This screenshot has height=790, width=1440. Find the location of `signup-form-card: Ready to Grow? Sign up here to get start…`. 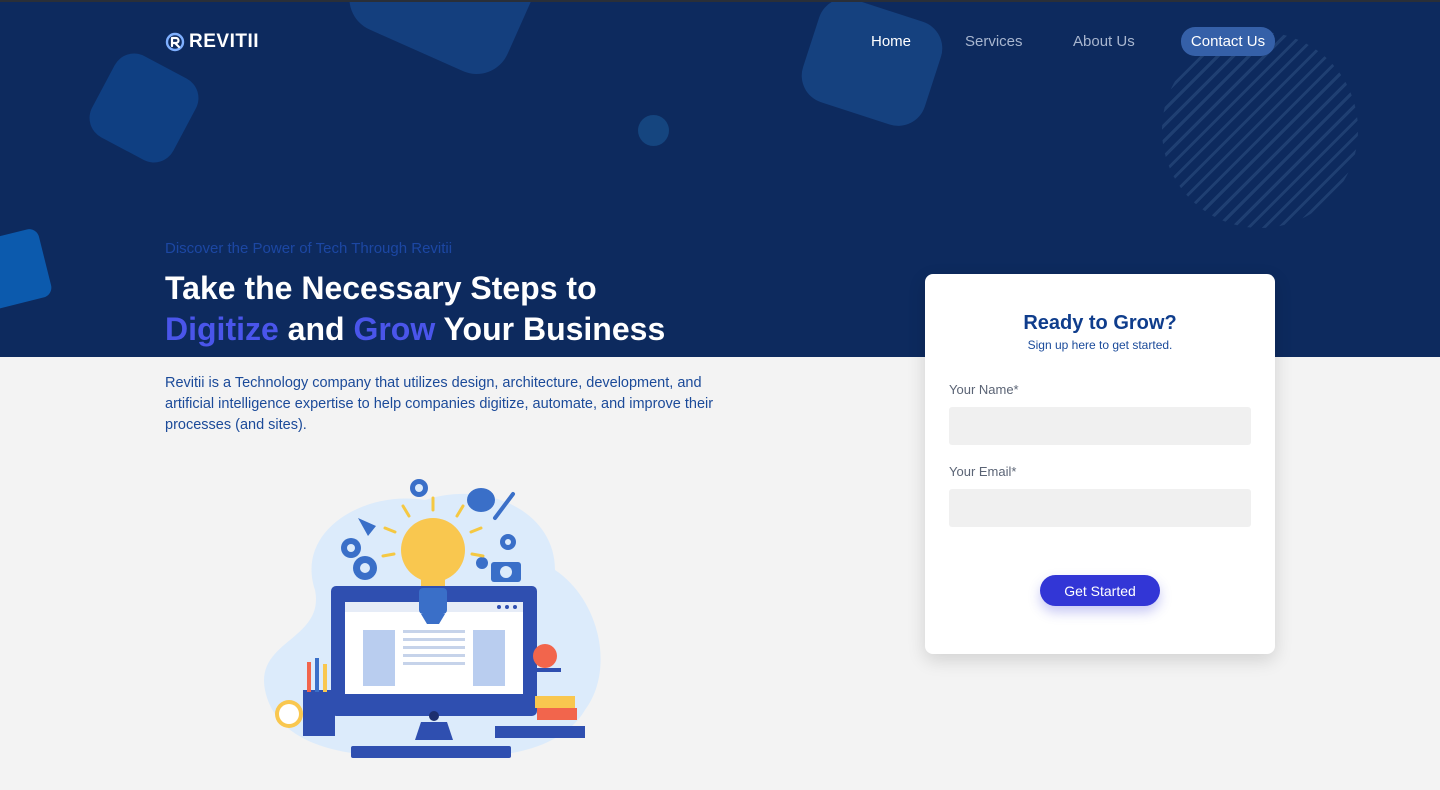

signup-form-card: Ready to Grow? Sign up here to get start… is located at coordinates (1100, 464).